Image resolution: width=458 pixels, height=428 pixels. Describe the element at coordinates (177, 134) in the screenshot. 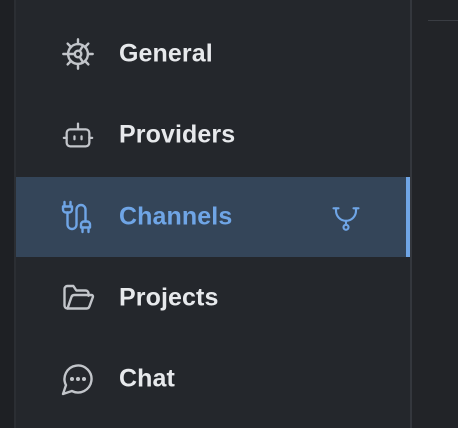

I see `sidebar-item-label: Providers` at that location.